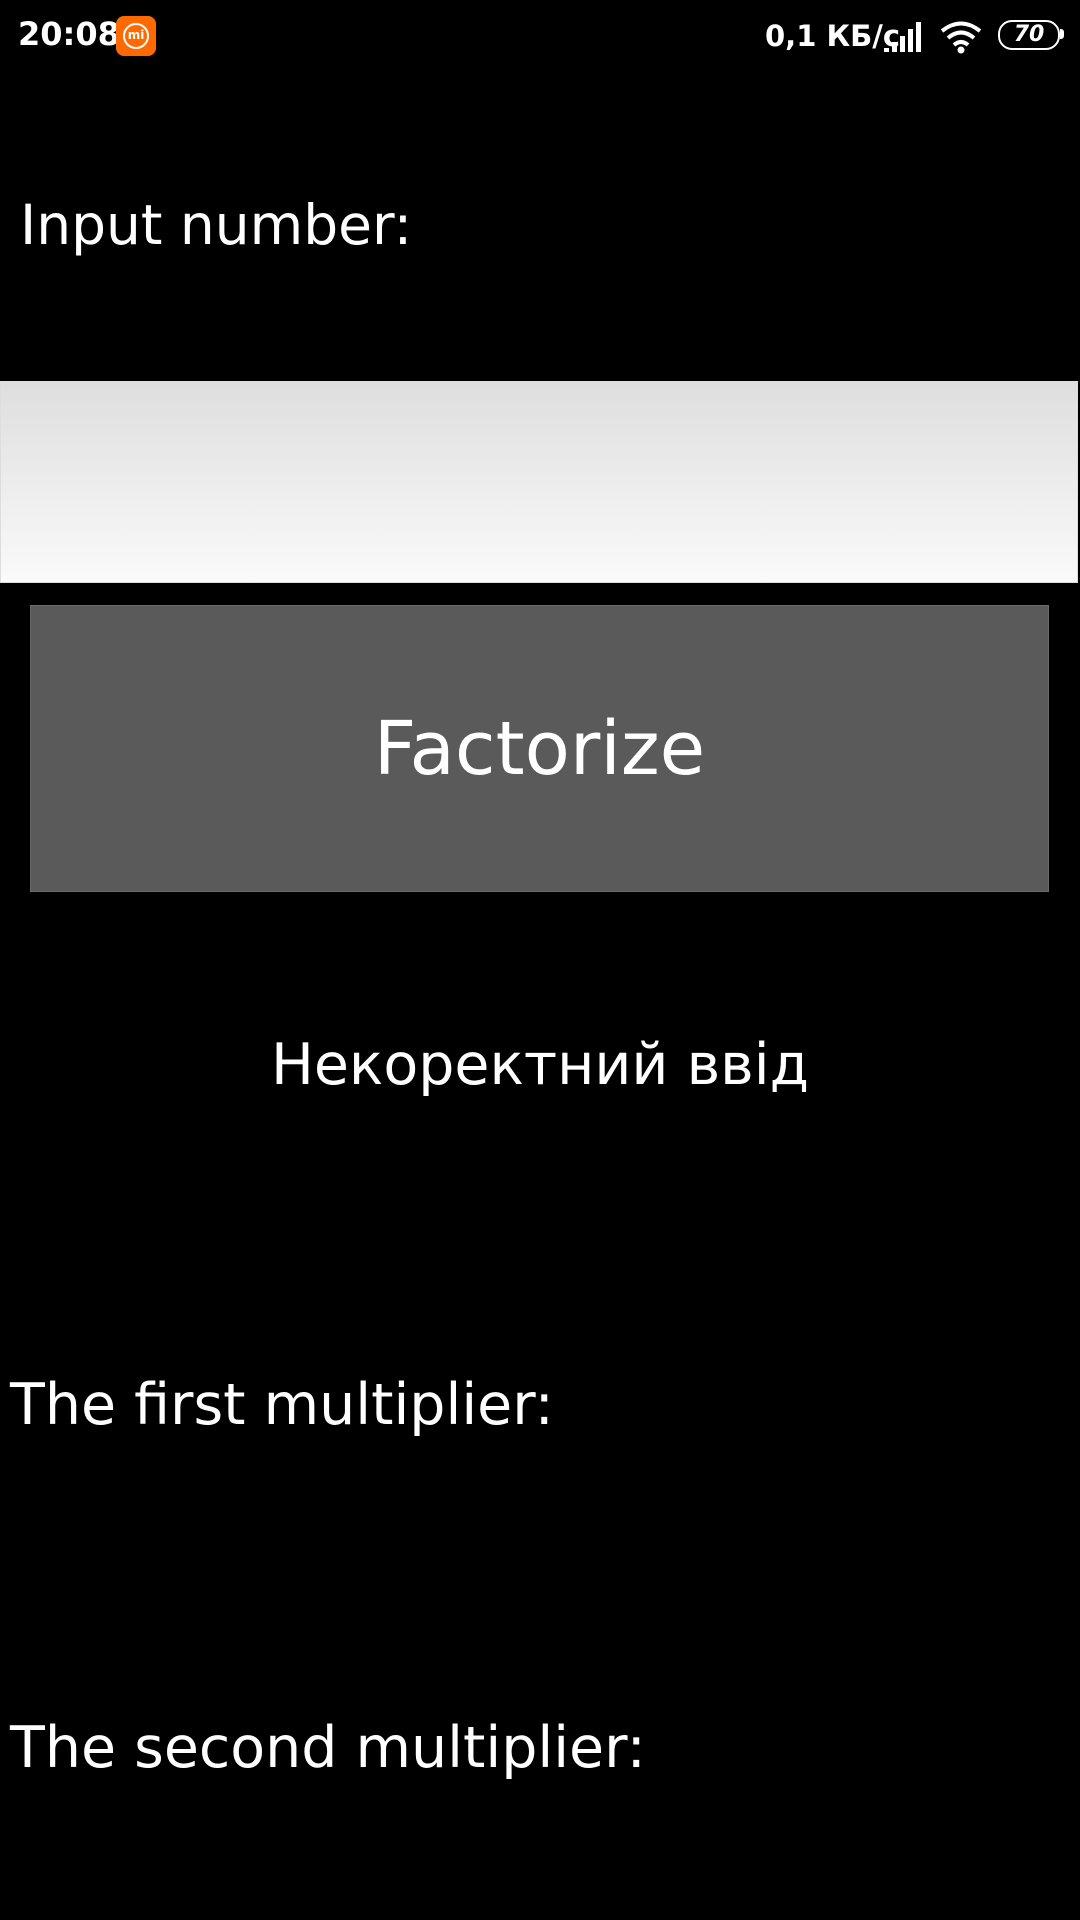 Image resolution: width=1080 pixels, height=1920 pixels. I want to click on mi-icon: mi, so click(136, 36).